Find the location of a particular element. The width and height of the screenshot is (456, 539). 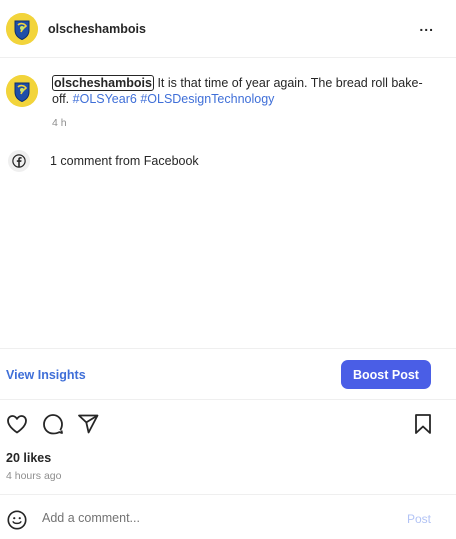

facebook-comments-row: 1 comment from Facebook is located at coordinates (103, 161).